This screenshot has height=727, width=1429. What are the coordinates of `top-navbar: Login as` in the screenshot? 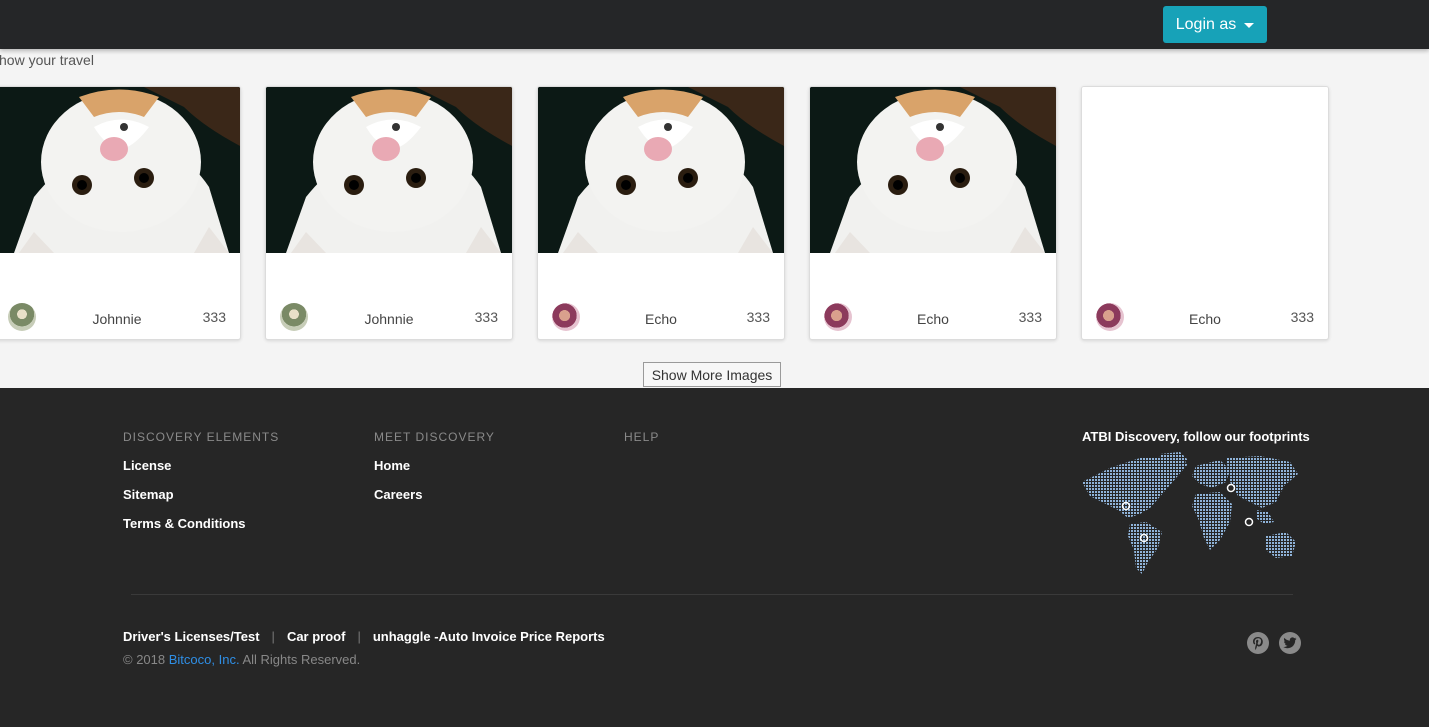 It's located at (714, 24).